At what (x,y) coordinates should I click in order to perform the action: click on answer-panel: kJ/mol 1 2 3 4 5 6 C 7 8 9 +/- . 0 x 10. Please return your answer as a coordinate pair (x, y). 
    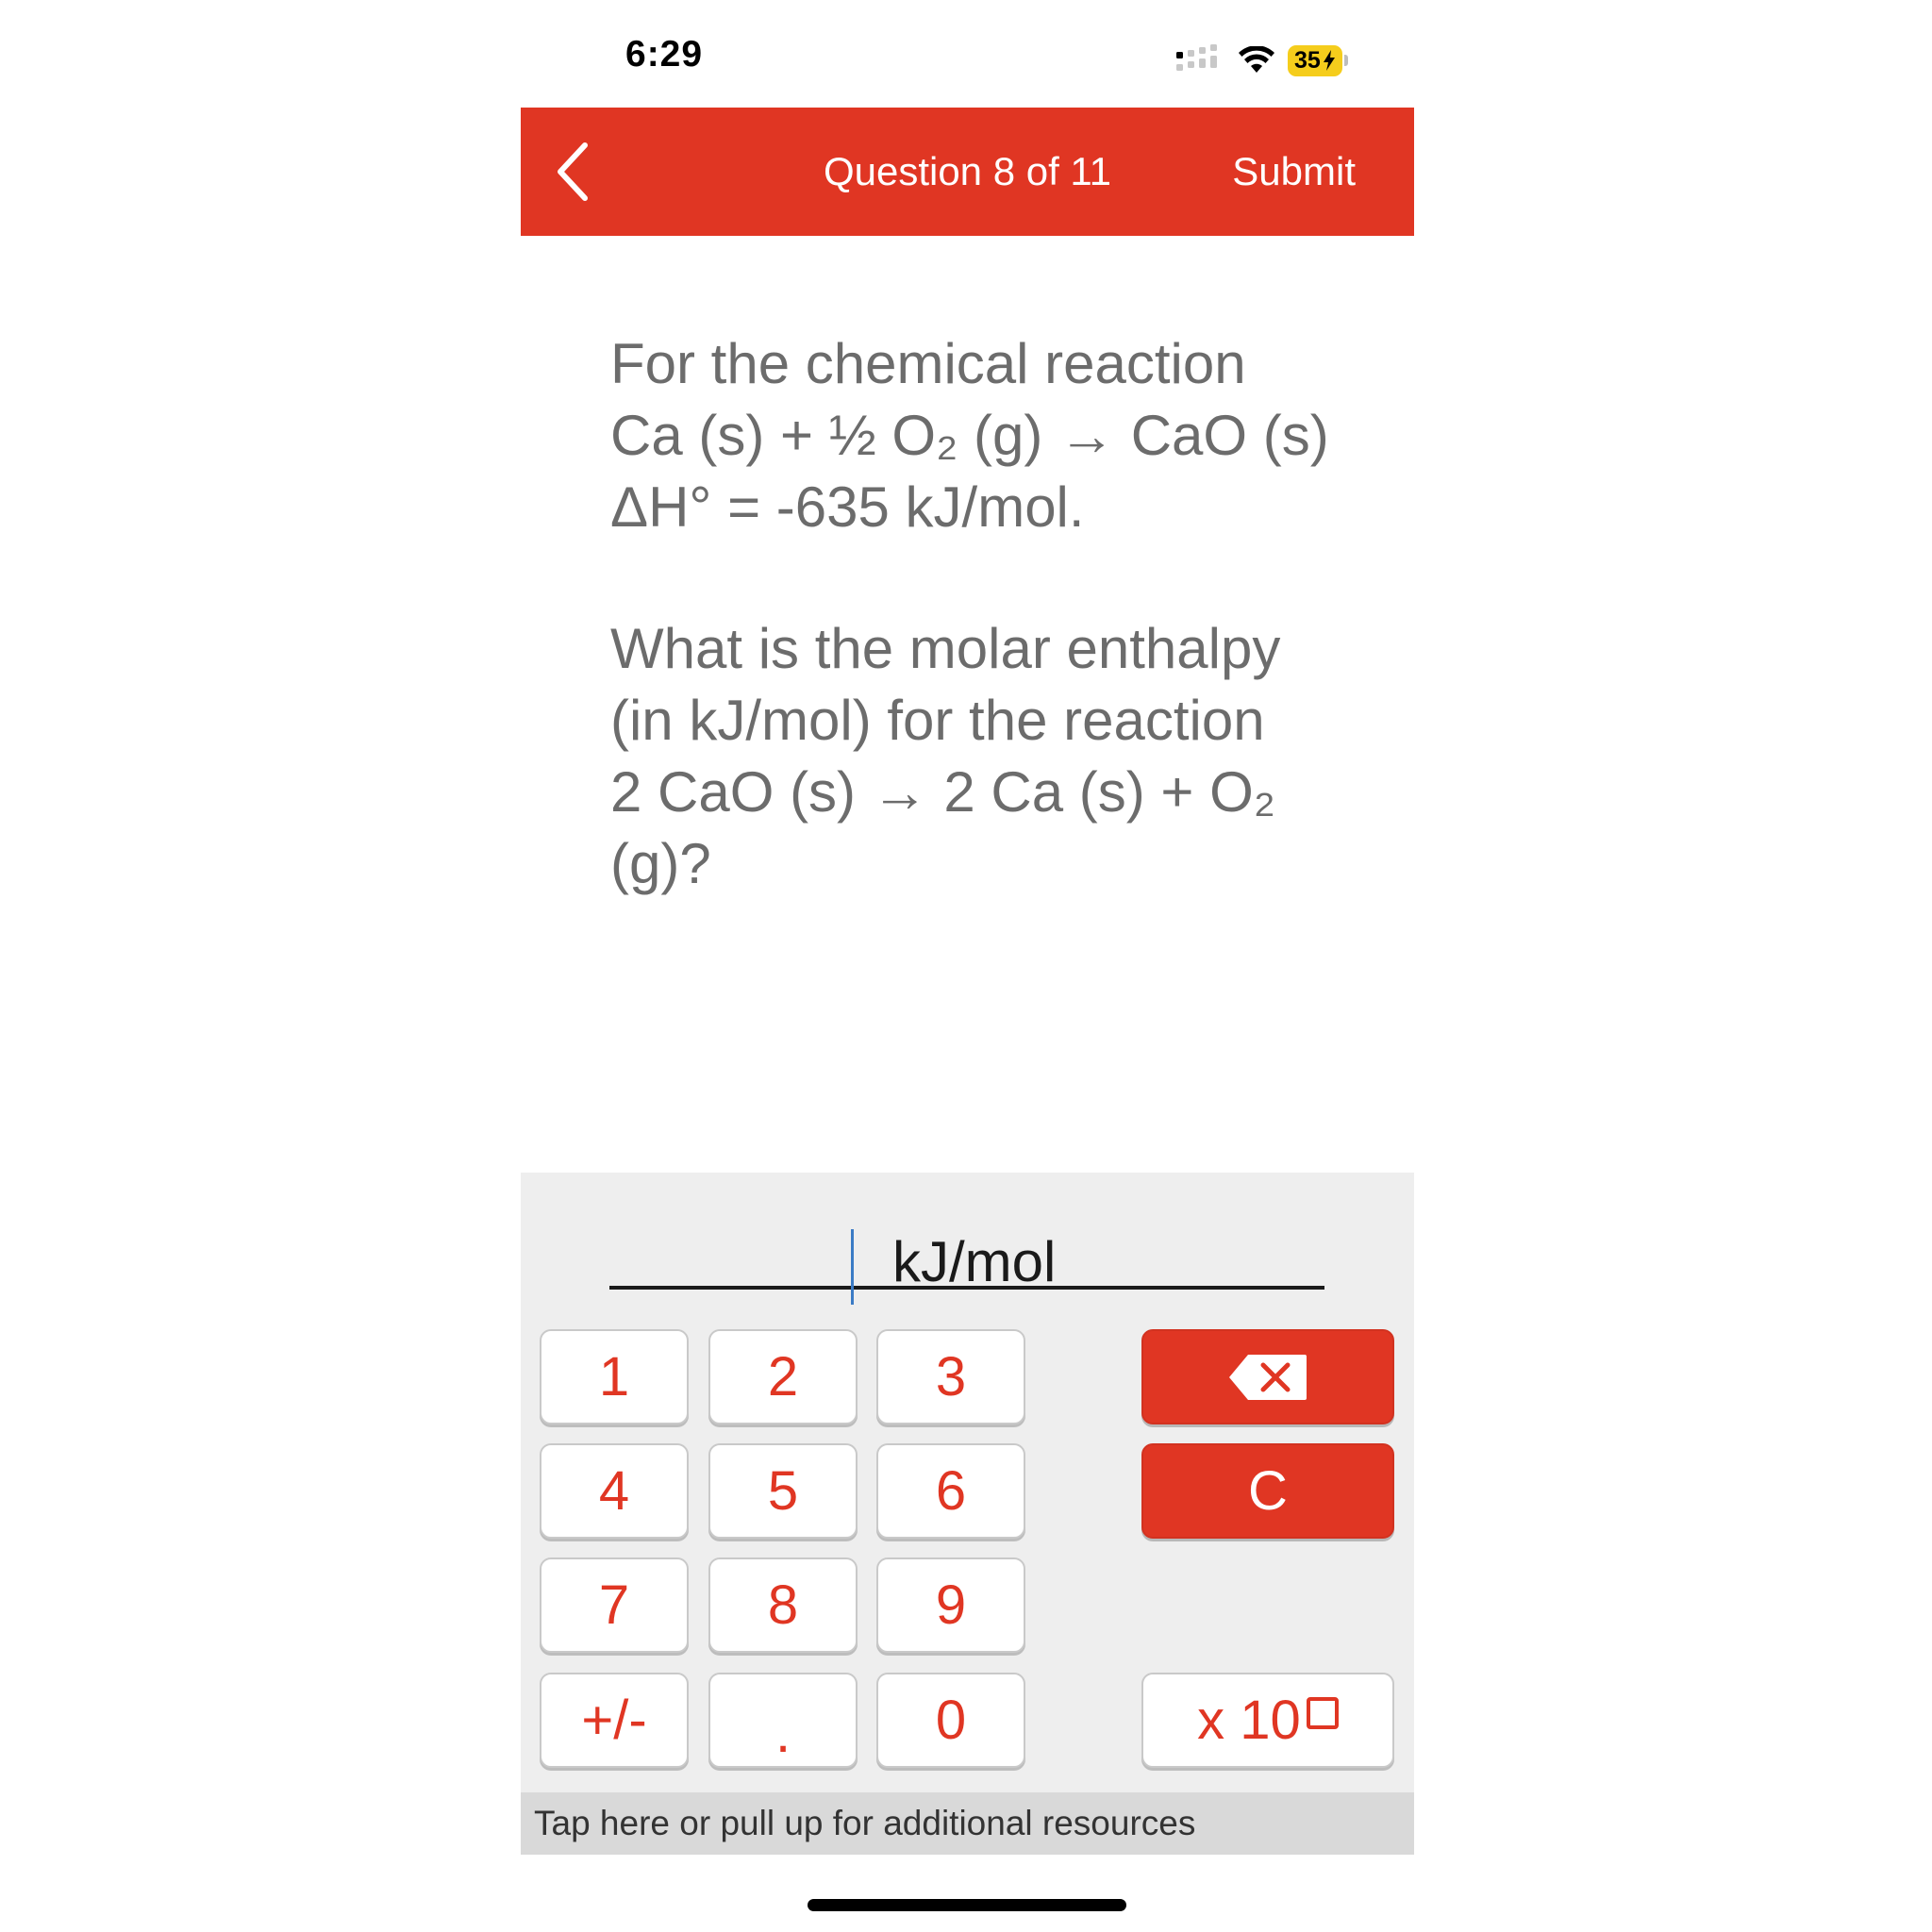
    Looking at the image, I should click on (967, 1483).